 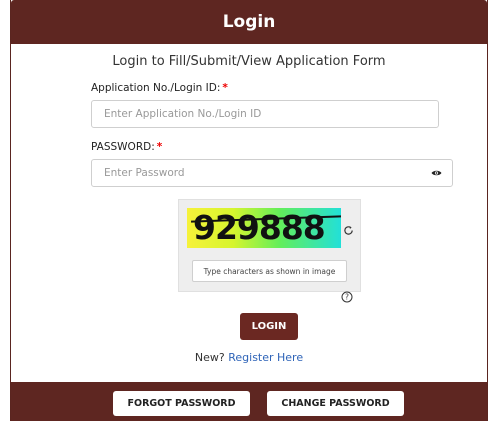 I want to click on application-label-text: Application No./Login ID:, so click(x=156, y=88).